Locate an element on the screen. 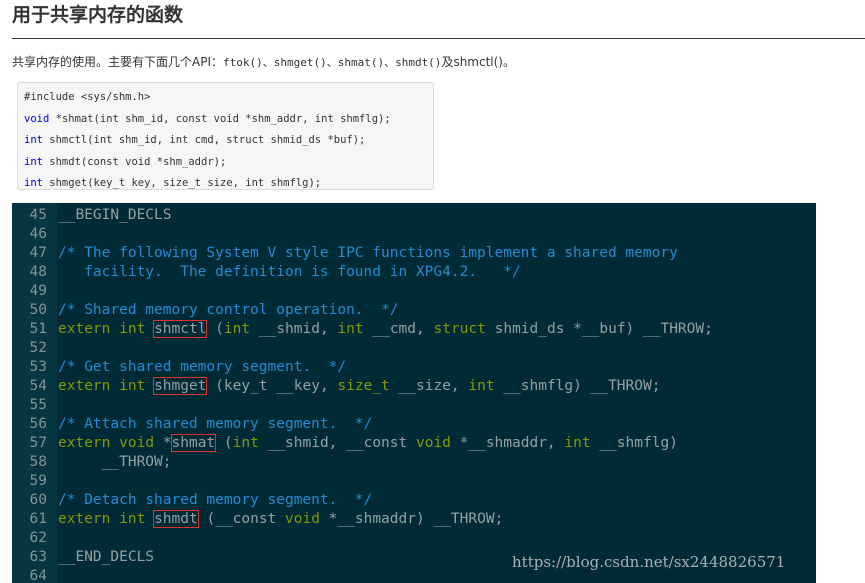  line-source: __THROW; is located at coordinates (115, 462).